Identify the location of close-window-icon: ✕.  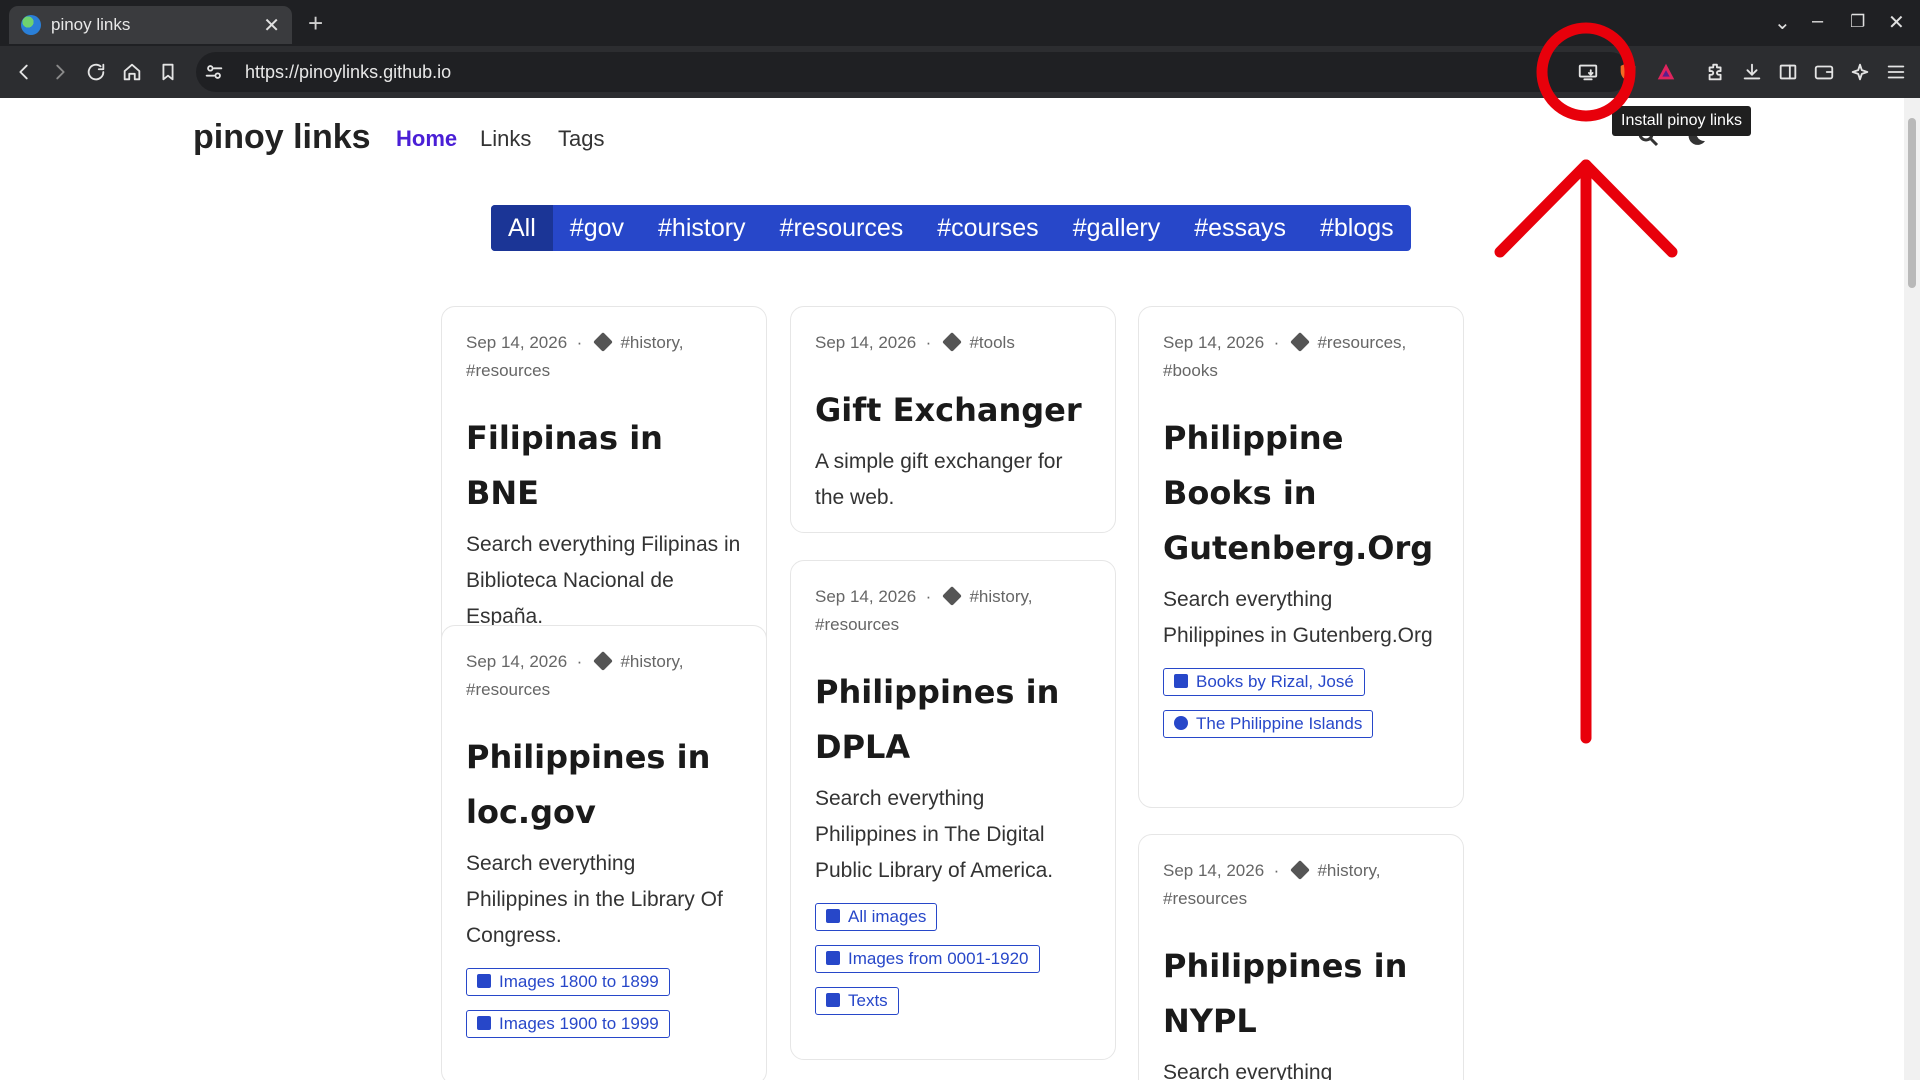
(1896, 22).